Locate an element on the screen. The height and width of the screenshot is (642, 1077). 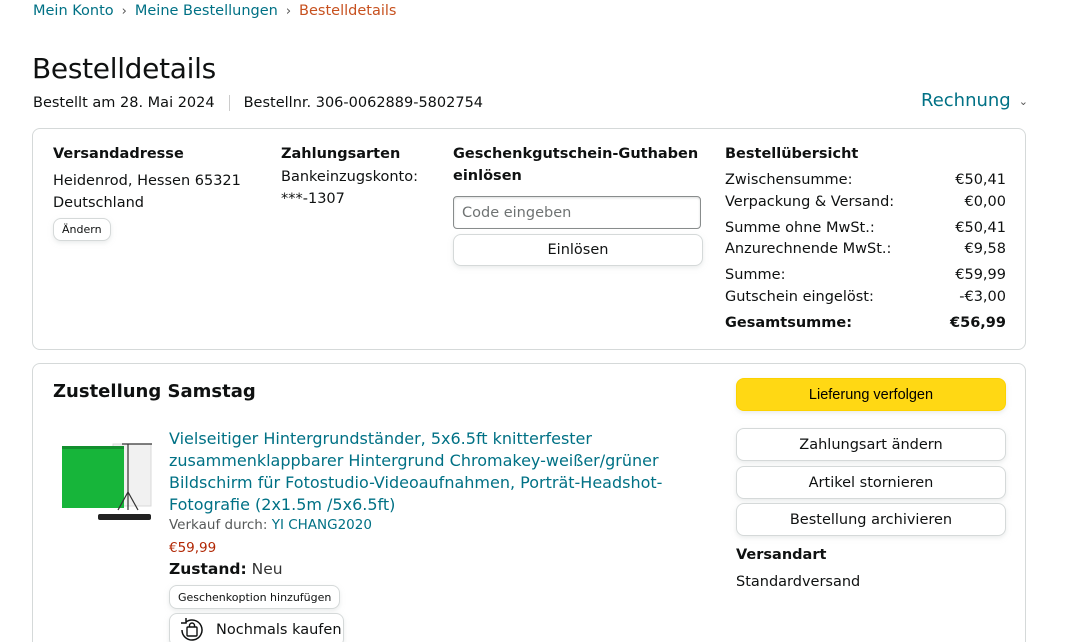
order-number: Bestellnr. 306-0062889-5802754 is located at coordinates (363, 103).